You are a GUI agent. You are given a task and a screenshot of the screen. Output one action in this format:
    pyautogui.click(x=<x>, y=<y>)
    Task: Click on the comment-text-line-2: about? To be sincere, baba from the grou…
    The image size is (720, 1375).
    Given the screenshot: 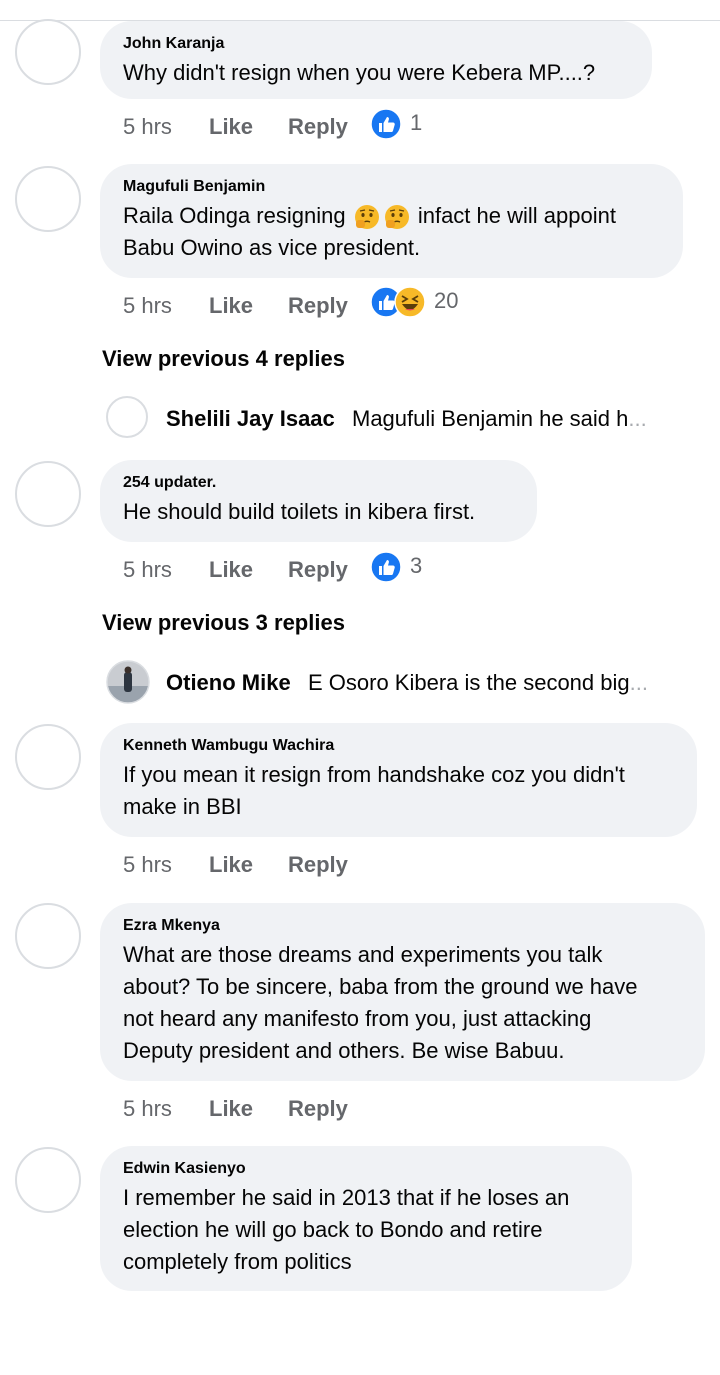 What is the action you would take?
    pyautogui.click(x=380, y=986)
    